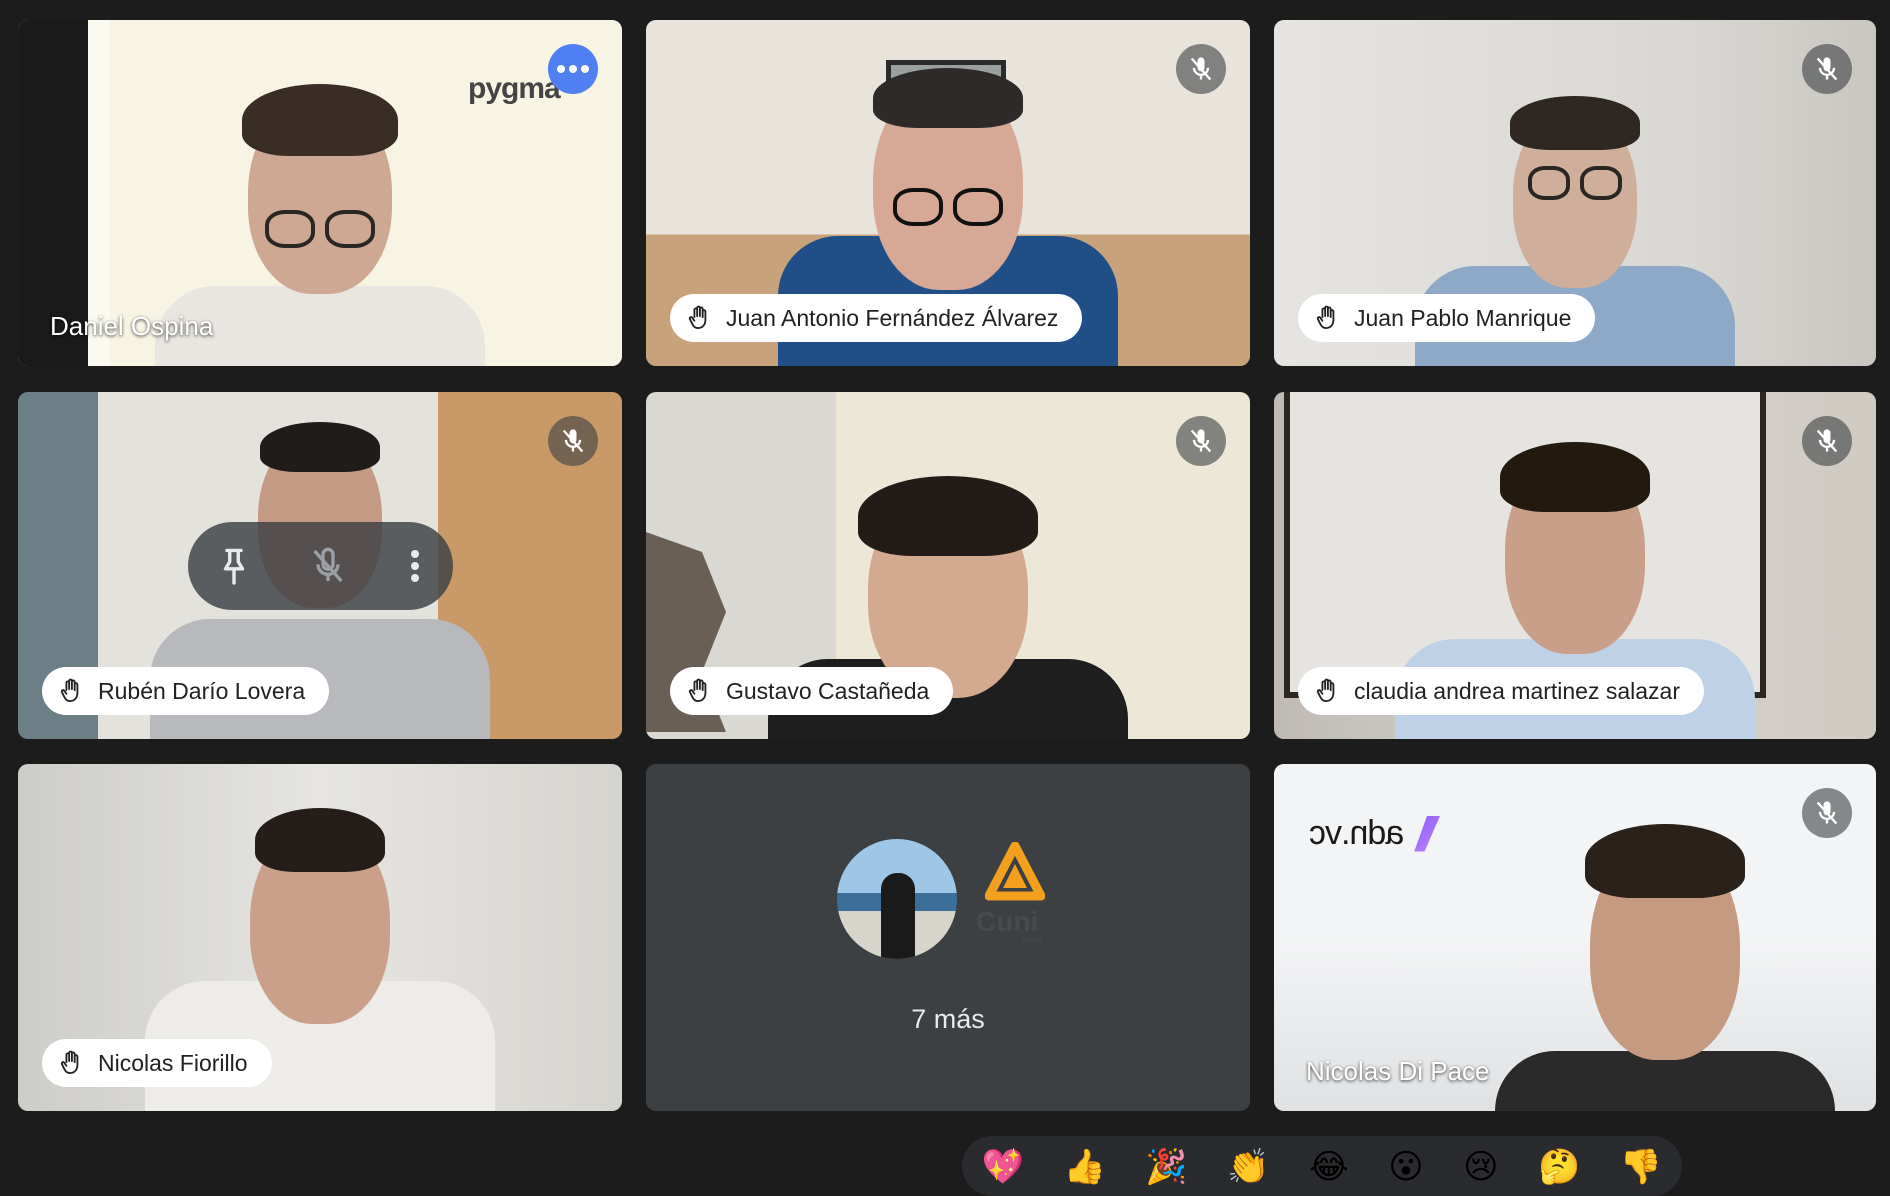 Image resolution: width=1890 pixels, height=1196 pixels. What do you see at coordinates (1166, 1167) in the screenshot?
I see `reaction-party-button: 🎉` at bounding box center [1166, 1167].